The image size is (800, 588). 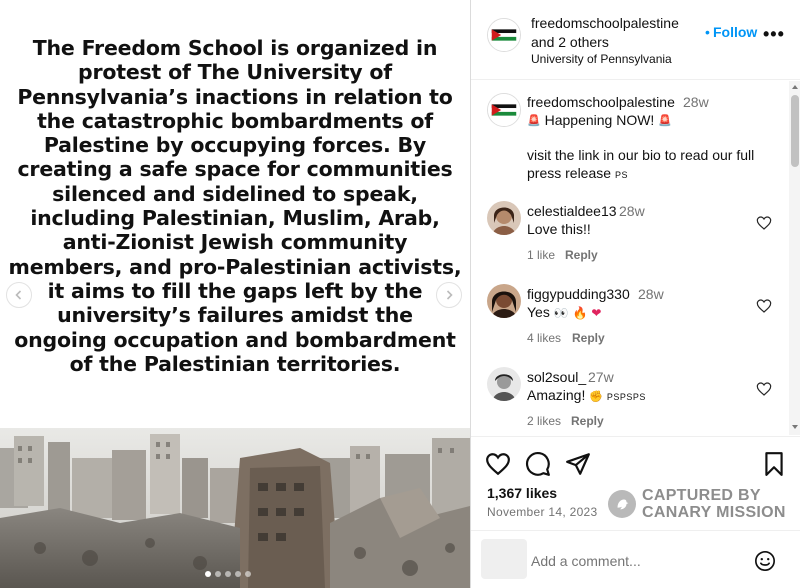 I want to click on current-user-avatar, so click(x=504, y=559).